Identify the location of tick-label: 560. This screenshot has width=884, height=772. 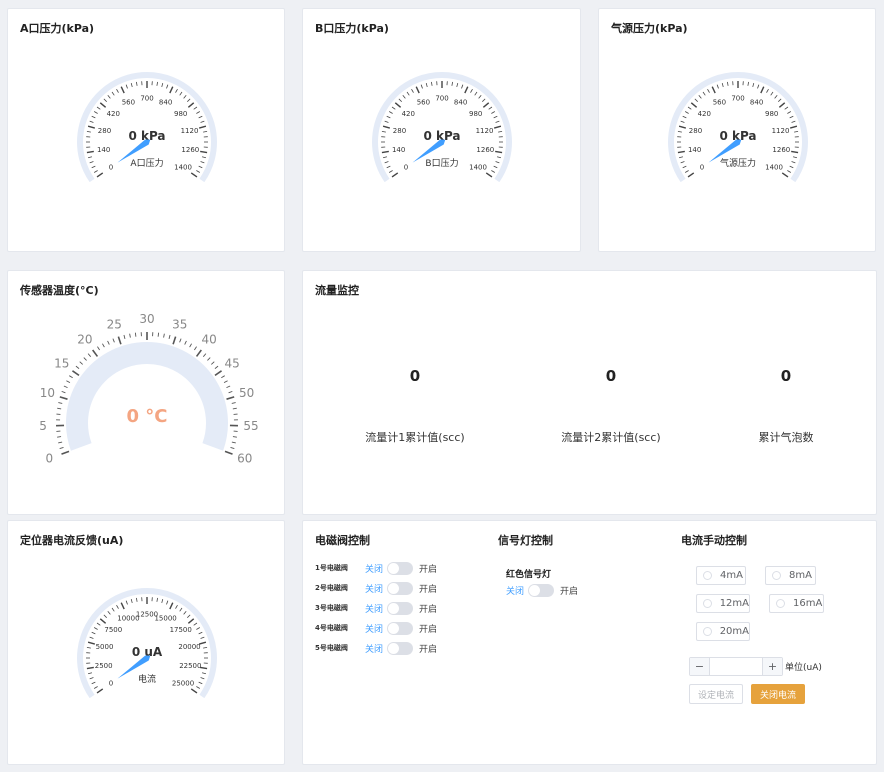
(719, 103).